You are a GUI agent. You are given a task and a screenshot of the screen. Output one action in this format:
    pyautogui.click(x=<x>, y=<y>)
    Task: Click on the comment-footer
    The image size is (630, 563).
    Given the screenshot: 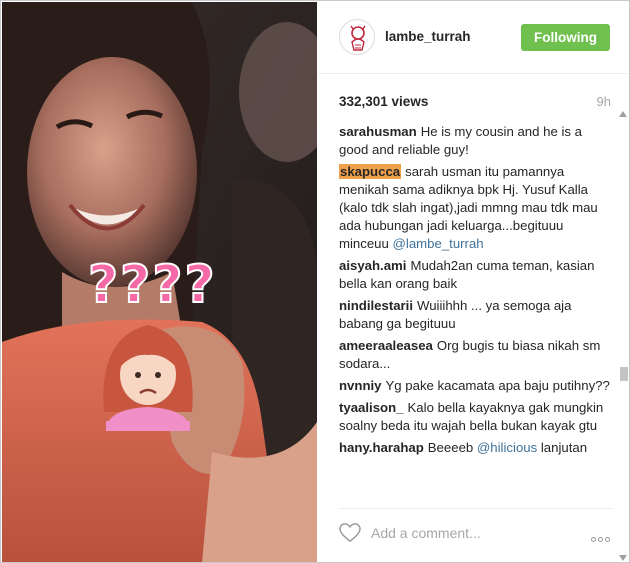 What is the action you would take?
    pyautogui.click(x=476, y=531)
    